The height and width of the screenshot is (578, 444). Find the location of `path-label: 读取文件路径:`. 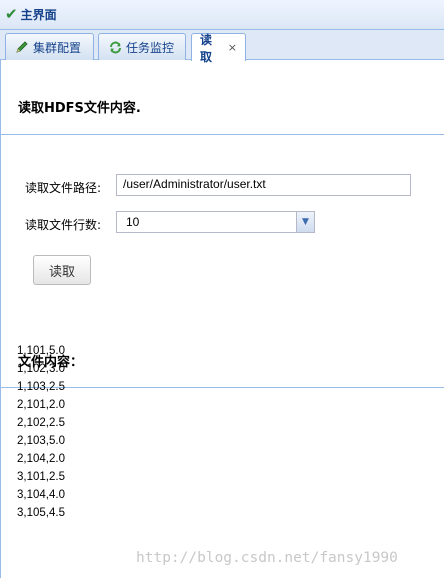

path-label: 读取文件路径: is located at coordinates (63, 188).